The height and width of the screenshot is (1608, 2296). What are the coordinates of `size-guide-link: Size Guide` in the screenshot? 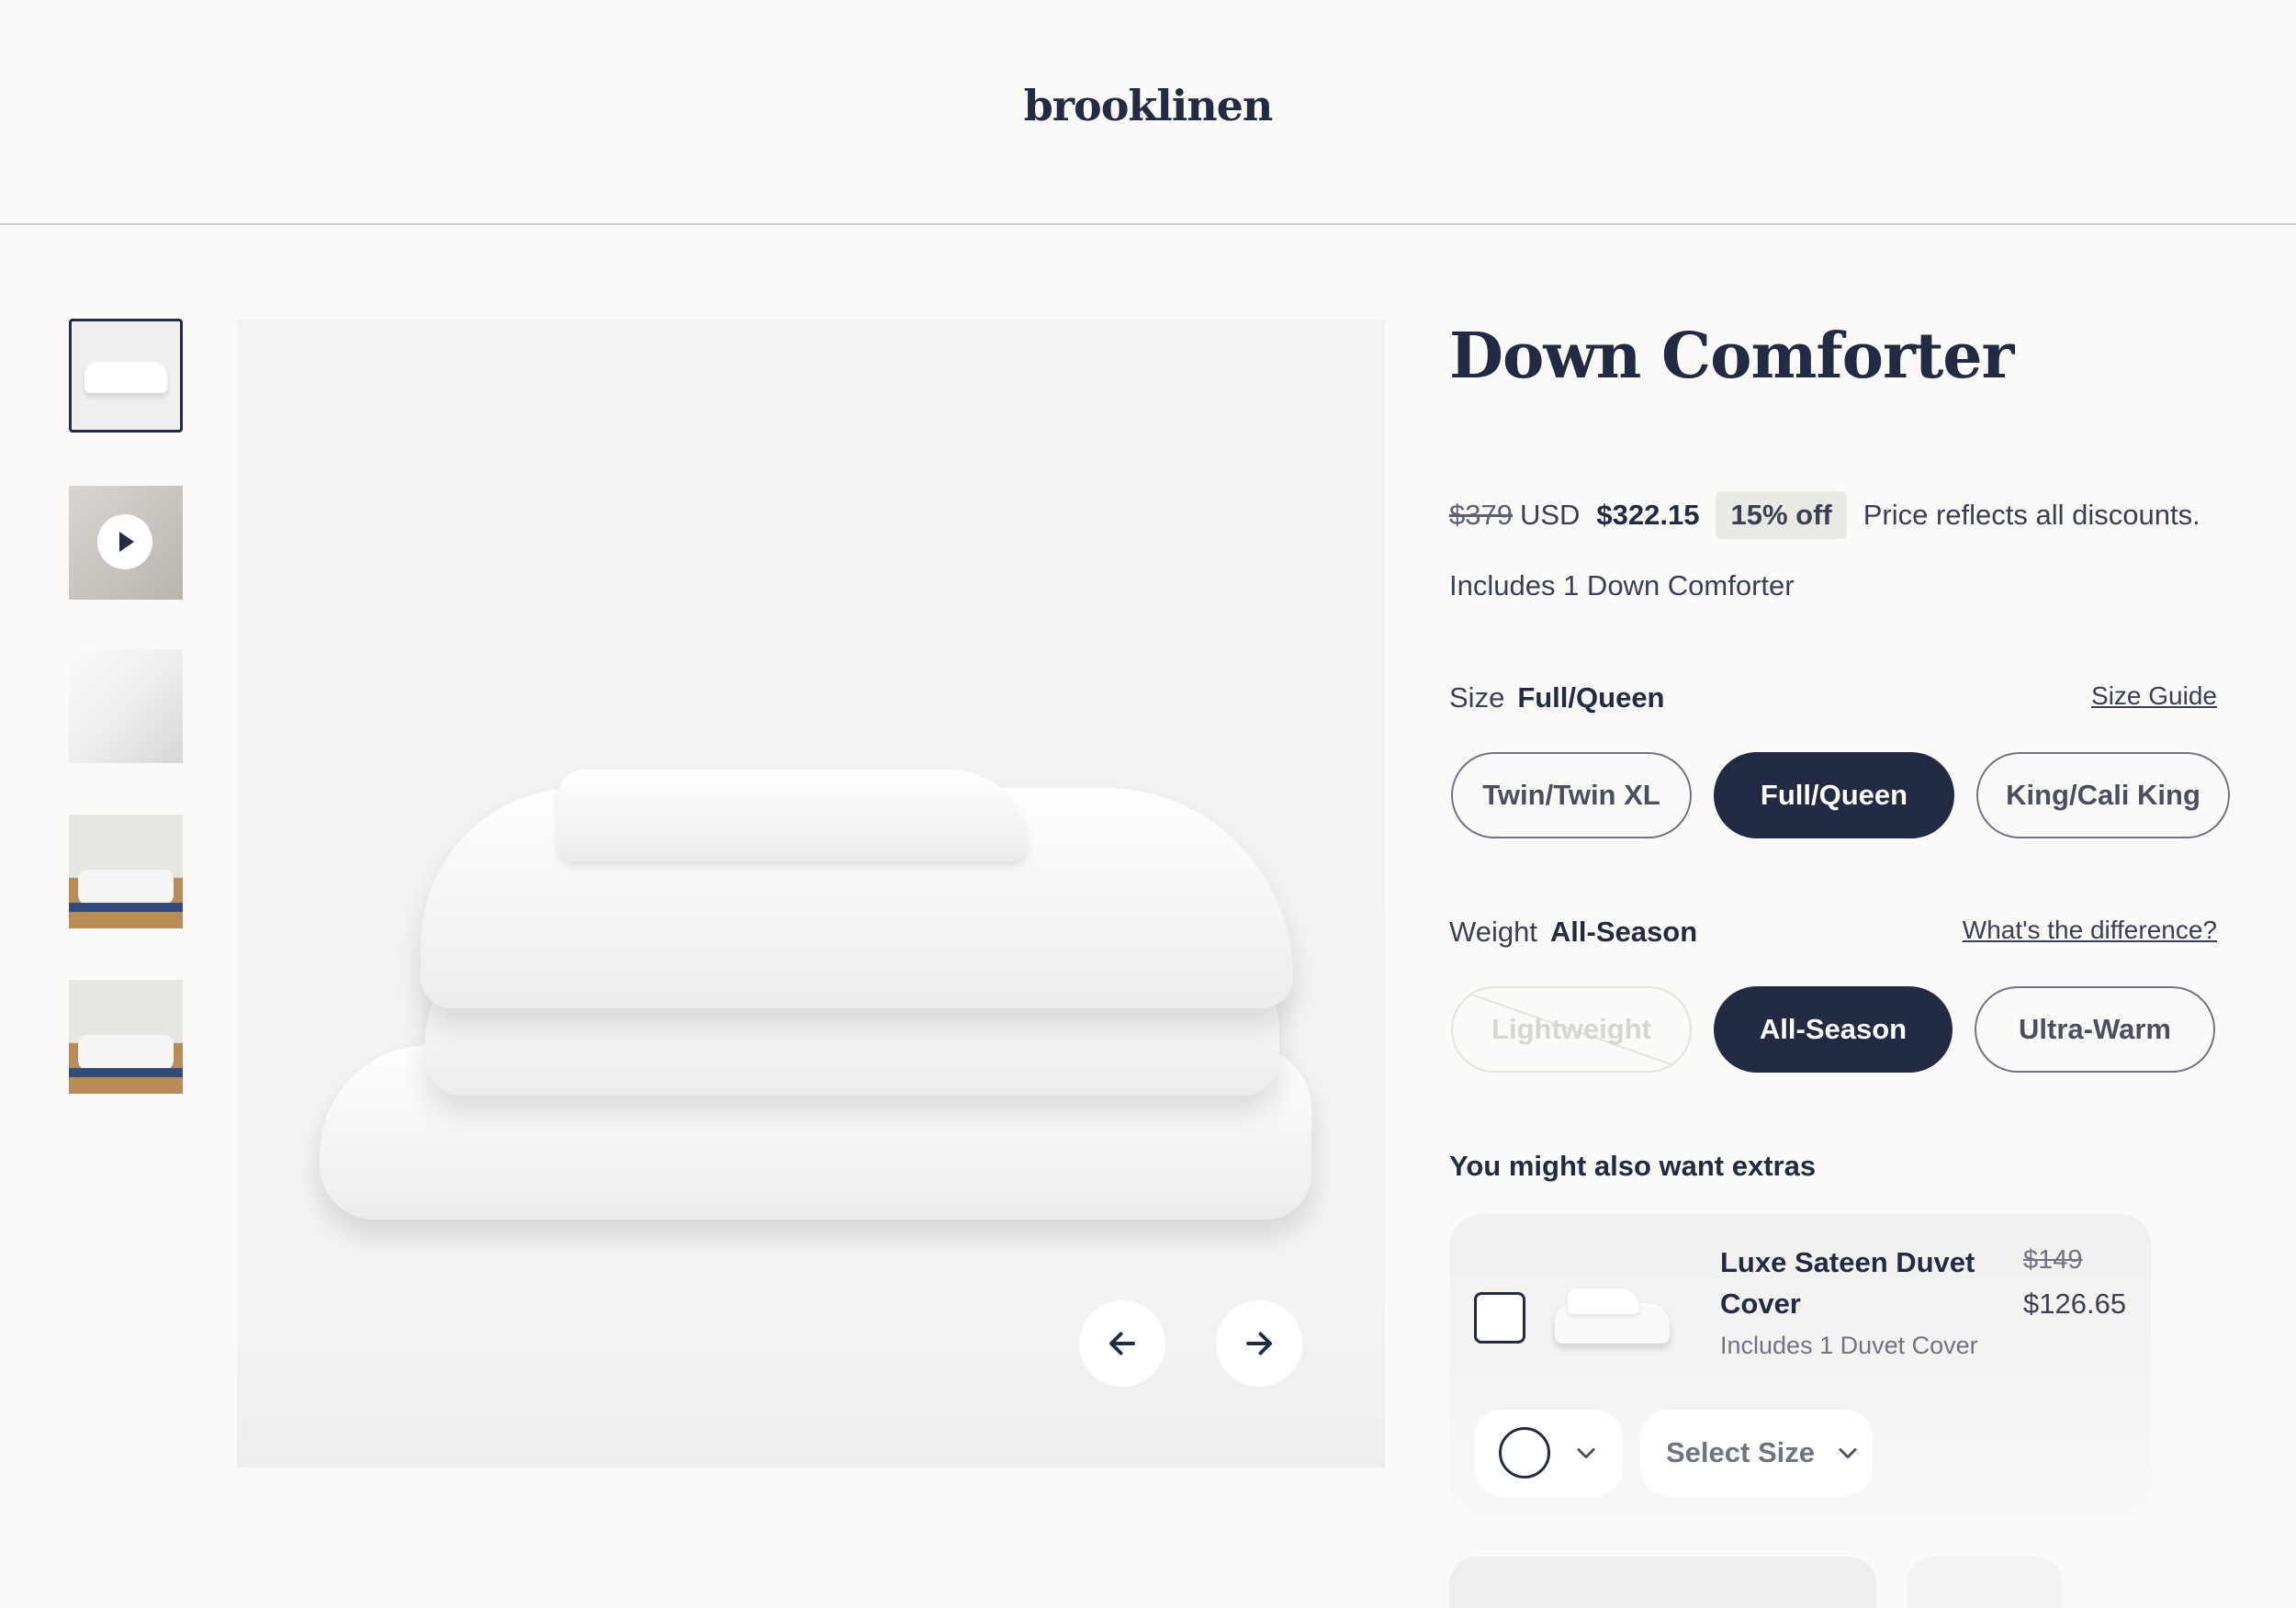 It's located at (2154, 696).